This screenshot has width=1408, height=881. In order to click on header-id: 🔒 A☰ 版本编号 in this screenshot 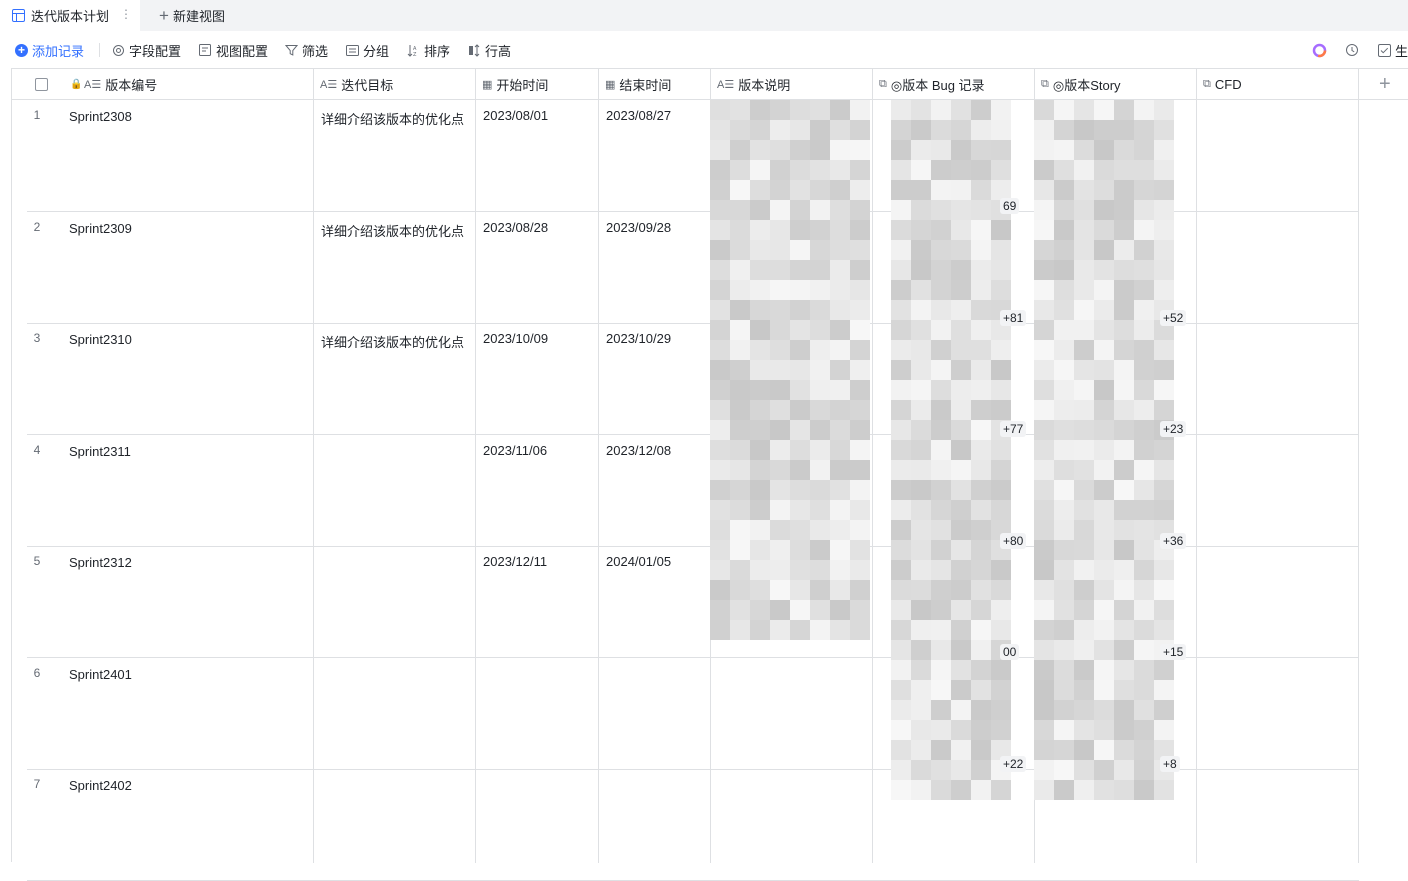, I will do `click(163, 84)`.